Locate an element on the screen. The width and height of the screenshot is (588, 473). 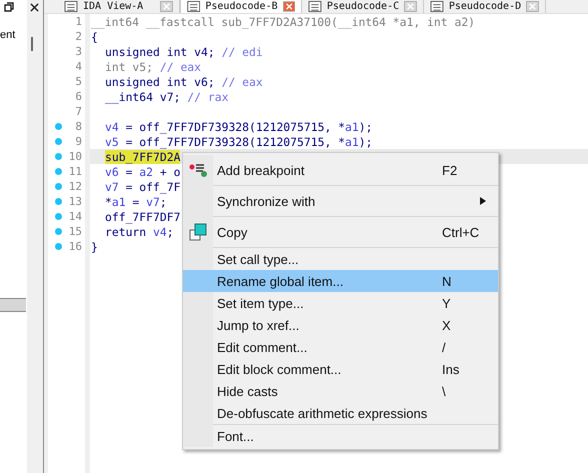
menu-item: Edit comment... / is located at coordinates (340, 347).